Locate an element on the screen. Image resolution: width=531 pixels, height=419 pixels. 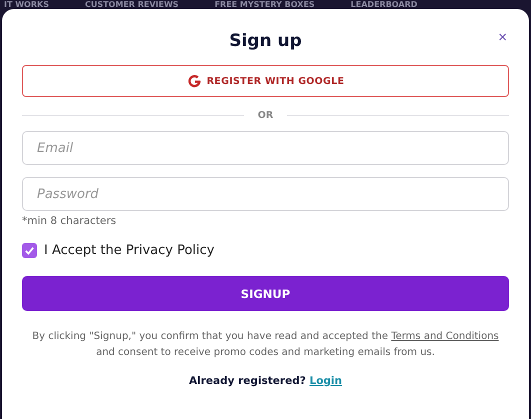
checkmark-icon is located at coordinates (29, 250).